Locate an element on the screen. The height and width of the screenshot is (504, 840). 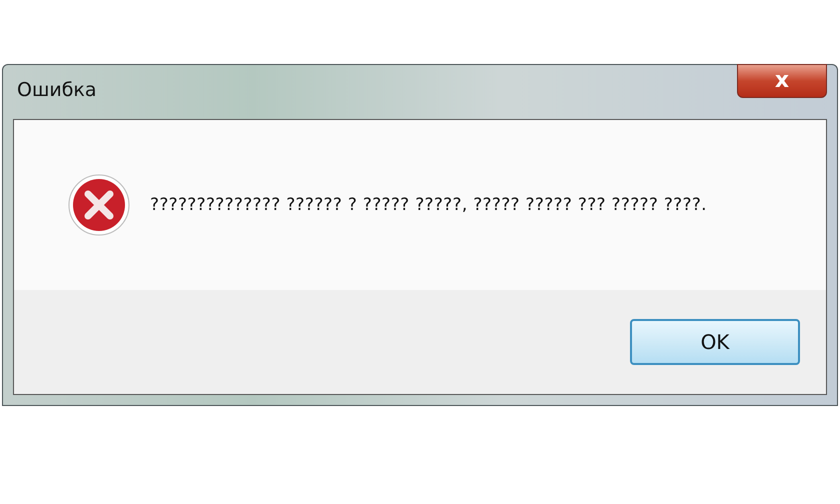
close-button: x is located at coordinates (782, 81).